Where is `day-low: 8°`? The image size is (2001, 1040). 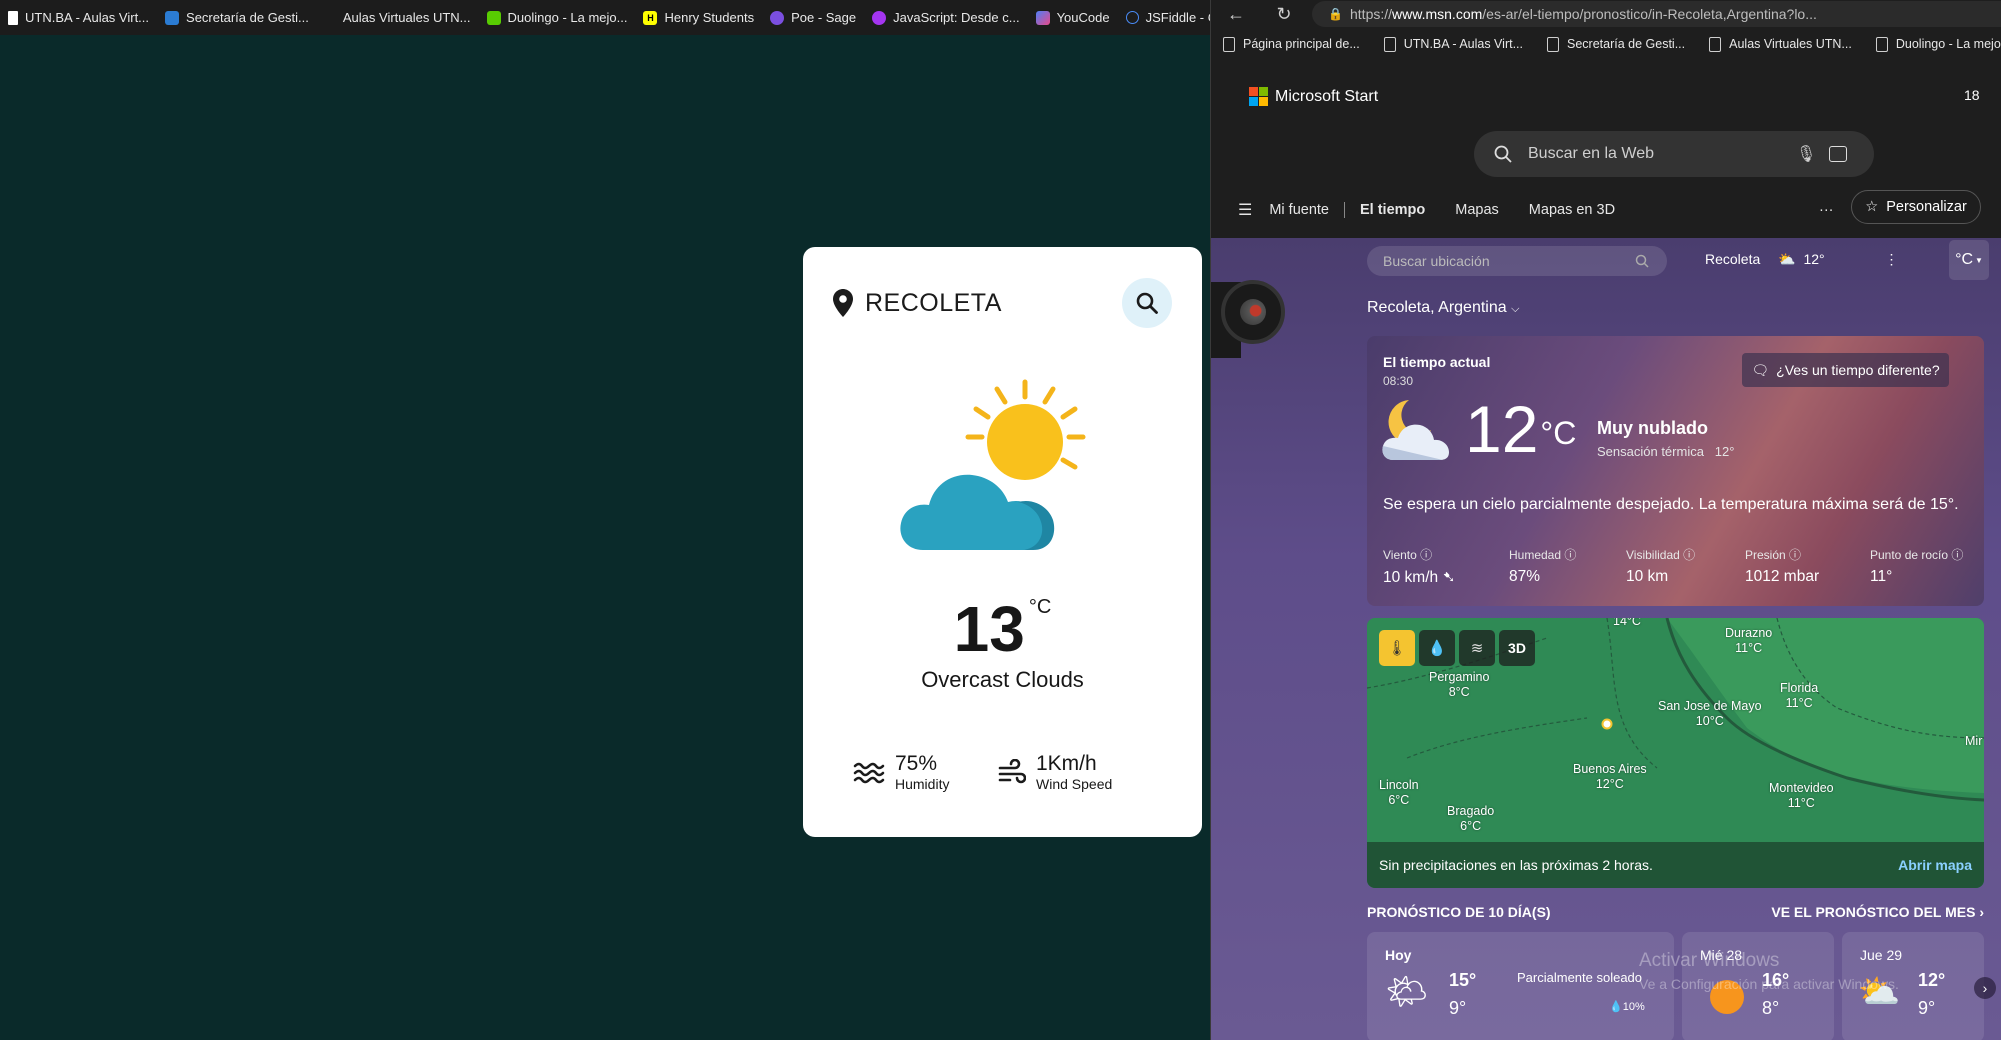 day-low: 8° is located at coordinates (1771, 1008).